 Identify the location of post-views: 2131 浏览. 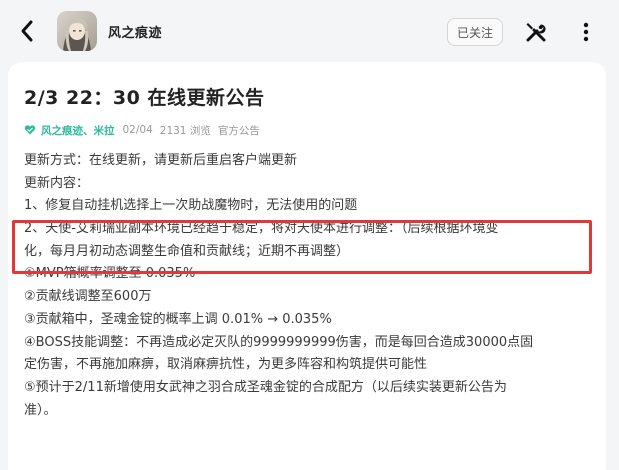
(185, 130).